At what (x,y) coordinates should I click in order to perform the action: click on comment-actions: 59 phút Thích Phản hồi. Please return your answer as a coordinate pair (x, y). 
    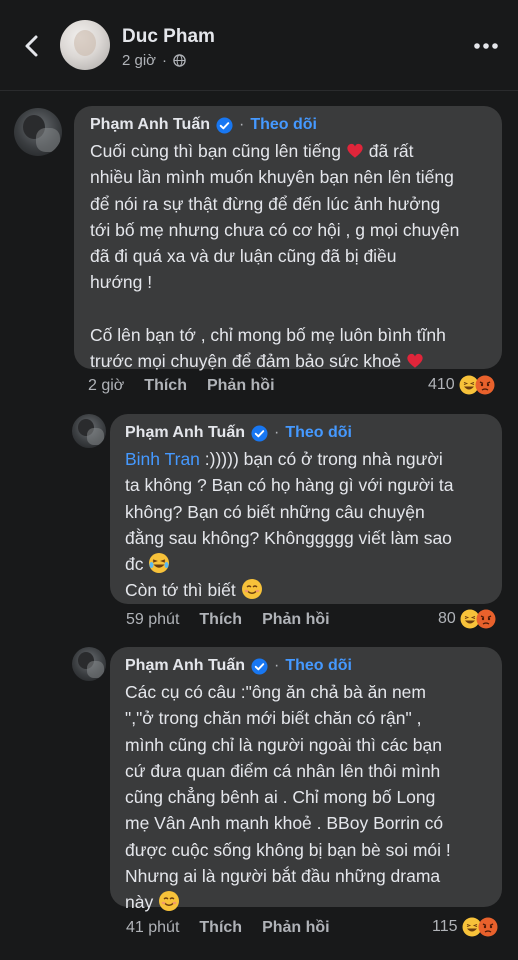
    Looking at the image, I should click on (238, 620).